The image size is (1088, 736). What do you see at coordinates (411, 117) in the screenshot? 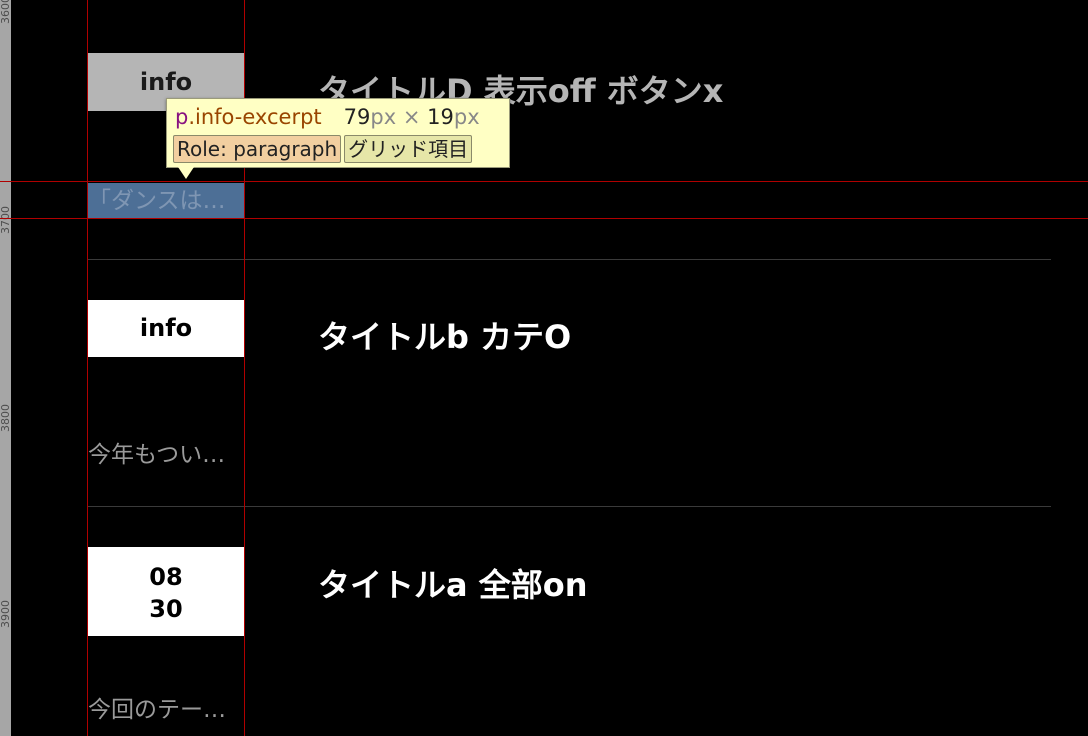
I see `tooltip-times: ×` at bounding box center [411, 117].